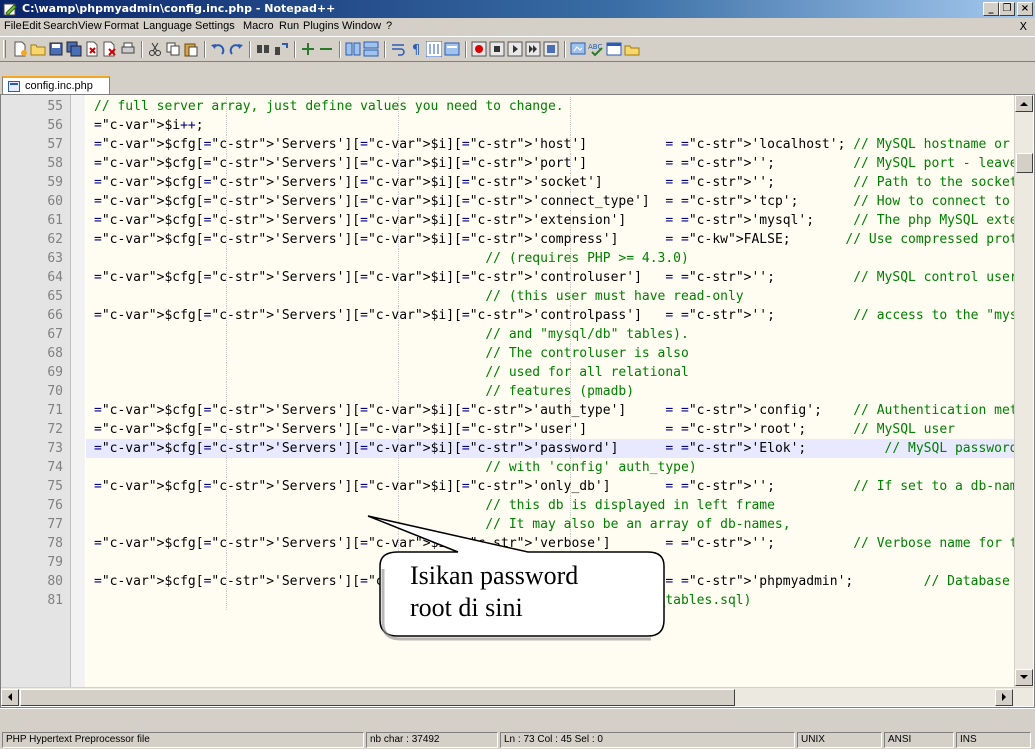 The image size is (1035, 749). Describe the element at coordinates (550, 296) in the screenshot. I see `code-line: // (this user must have read-only` at that location.